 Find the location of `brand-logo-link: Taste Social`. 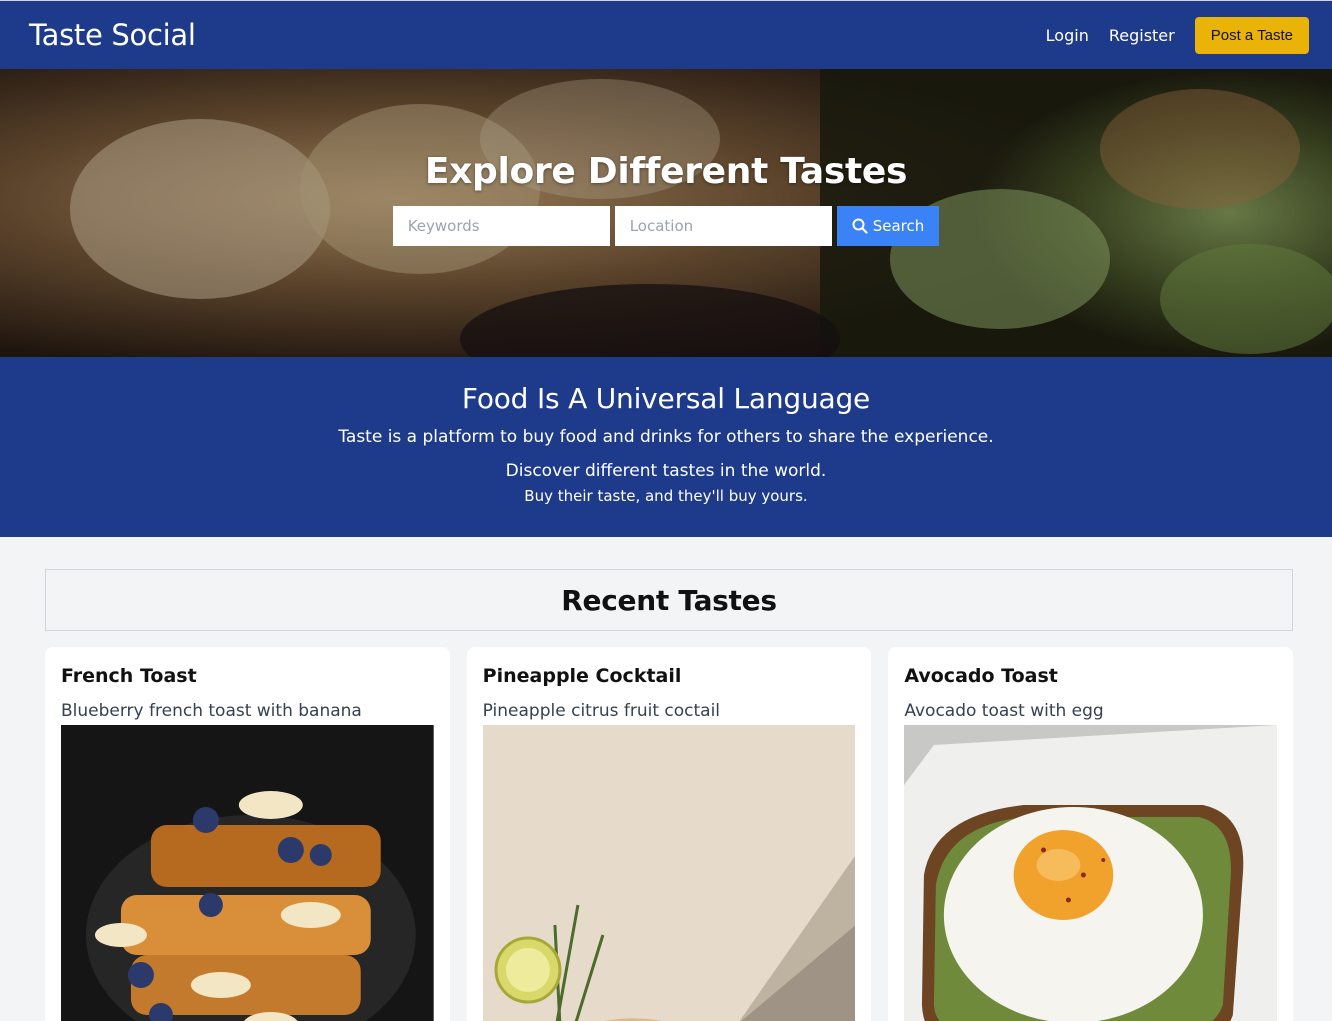

brand-logo-link: Taste Social is located at coordinates (112, 35).